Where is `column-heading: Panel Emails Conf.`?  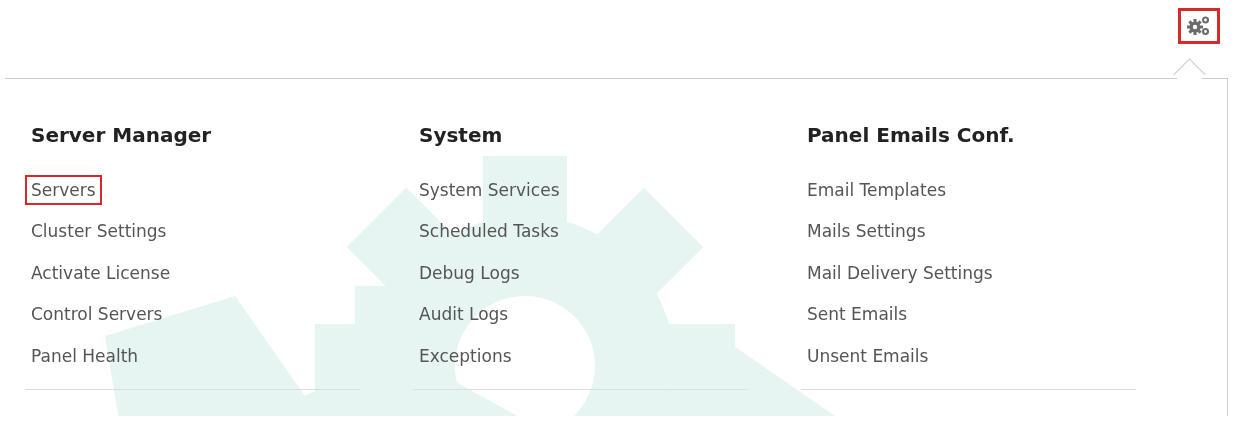
column-heading: Panel Emails Conf. is located at coordinates (911, 135).